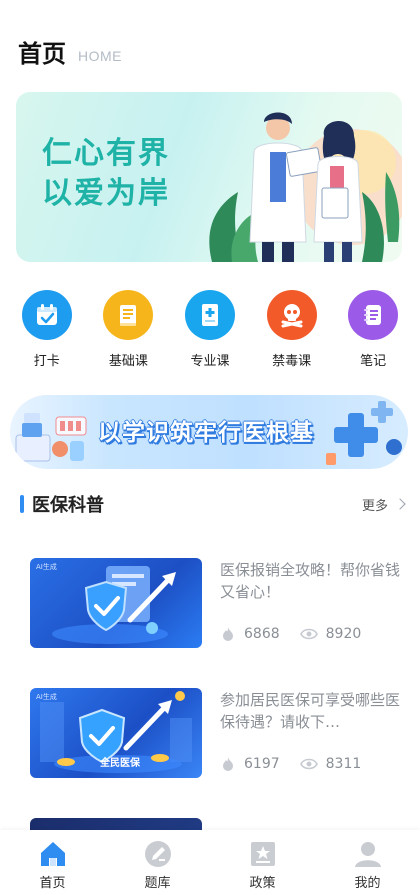  I want to click on doctors-illustration, so click(305, 187).